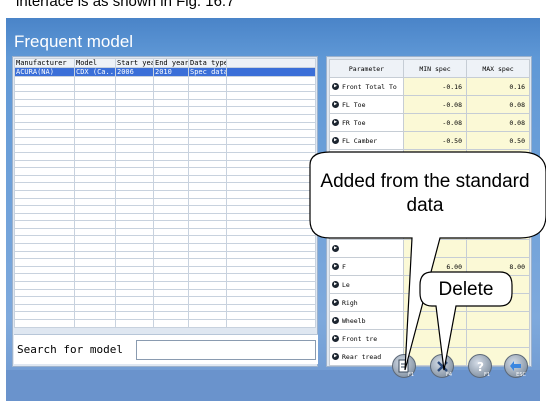 The height and width of the screenshot is (401, 546). I want to click on search-input, so click(226, 350).